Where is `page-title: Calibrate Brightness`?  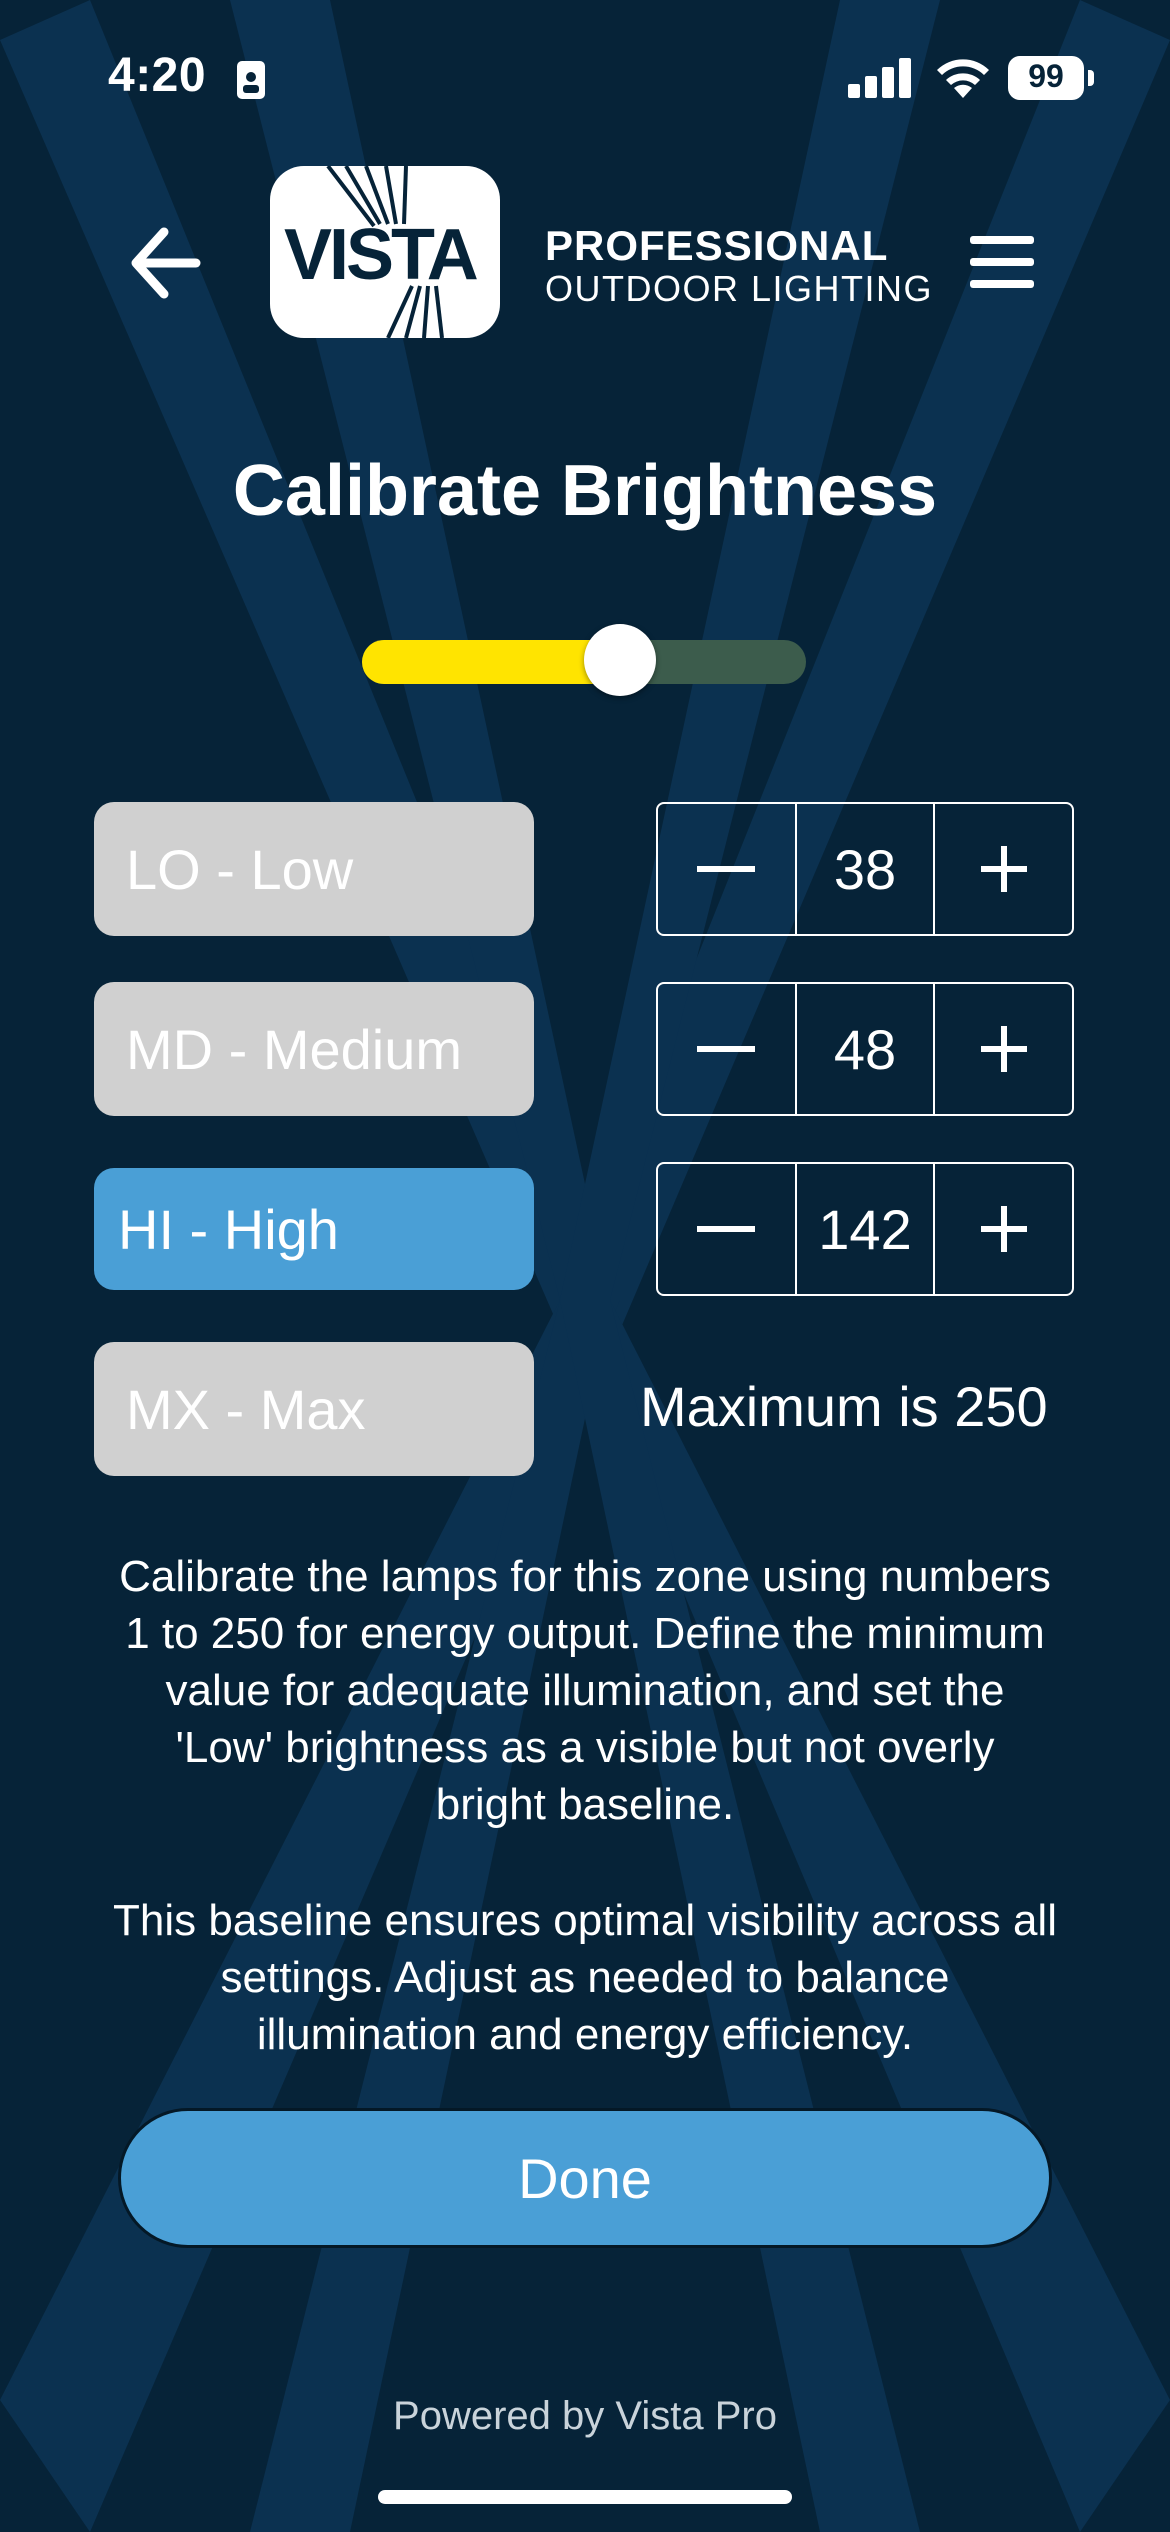 page-title: Calibrate Brightness is located at coordinates (585, 491).